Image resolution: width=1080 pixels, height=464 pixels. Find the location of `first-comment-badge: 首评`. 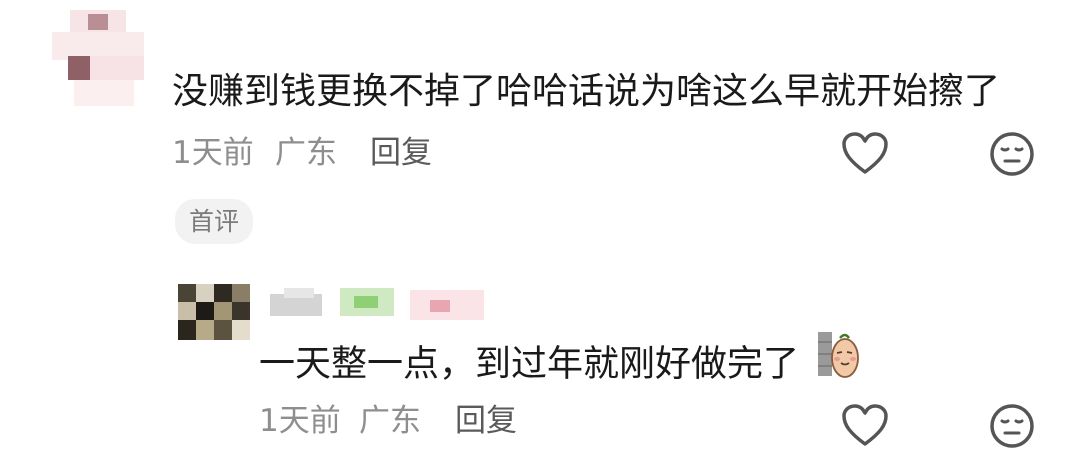

first-comment-badge: 首评 is located at coordinates (214, 221).